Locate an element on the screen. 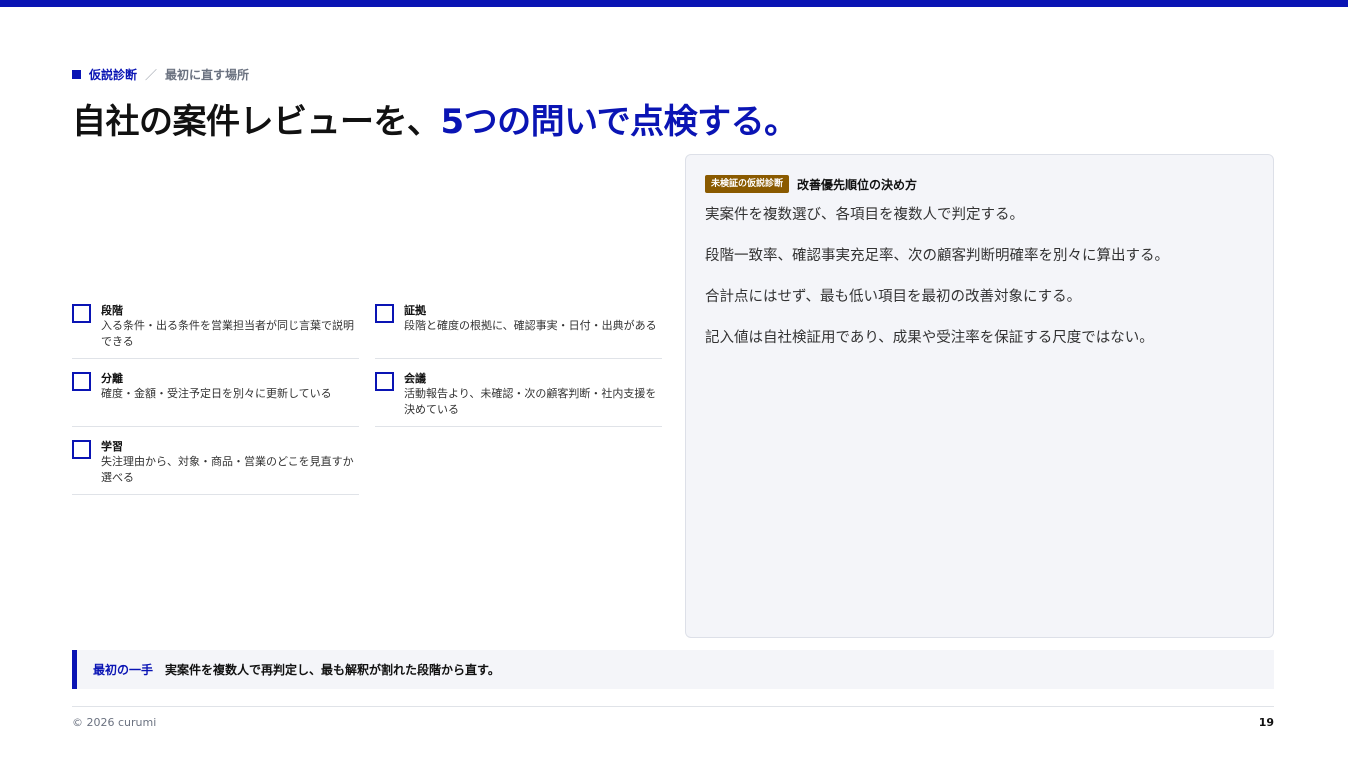 This screenshot has width=1348, height=757. panel-line: 段階一致率、確認事実充足率、次の顧客判断明確率を別々に算出する。 is located at coordinates (937, 256).